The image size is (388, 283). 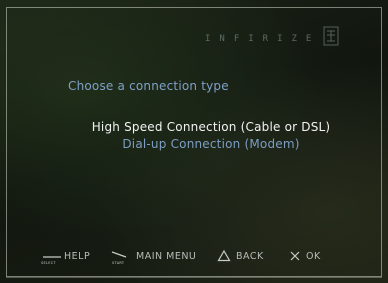 I want to click on back-label: BACK, so click(x=250, y=256).